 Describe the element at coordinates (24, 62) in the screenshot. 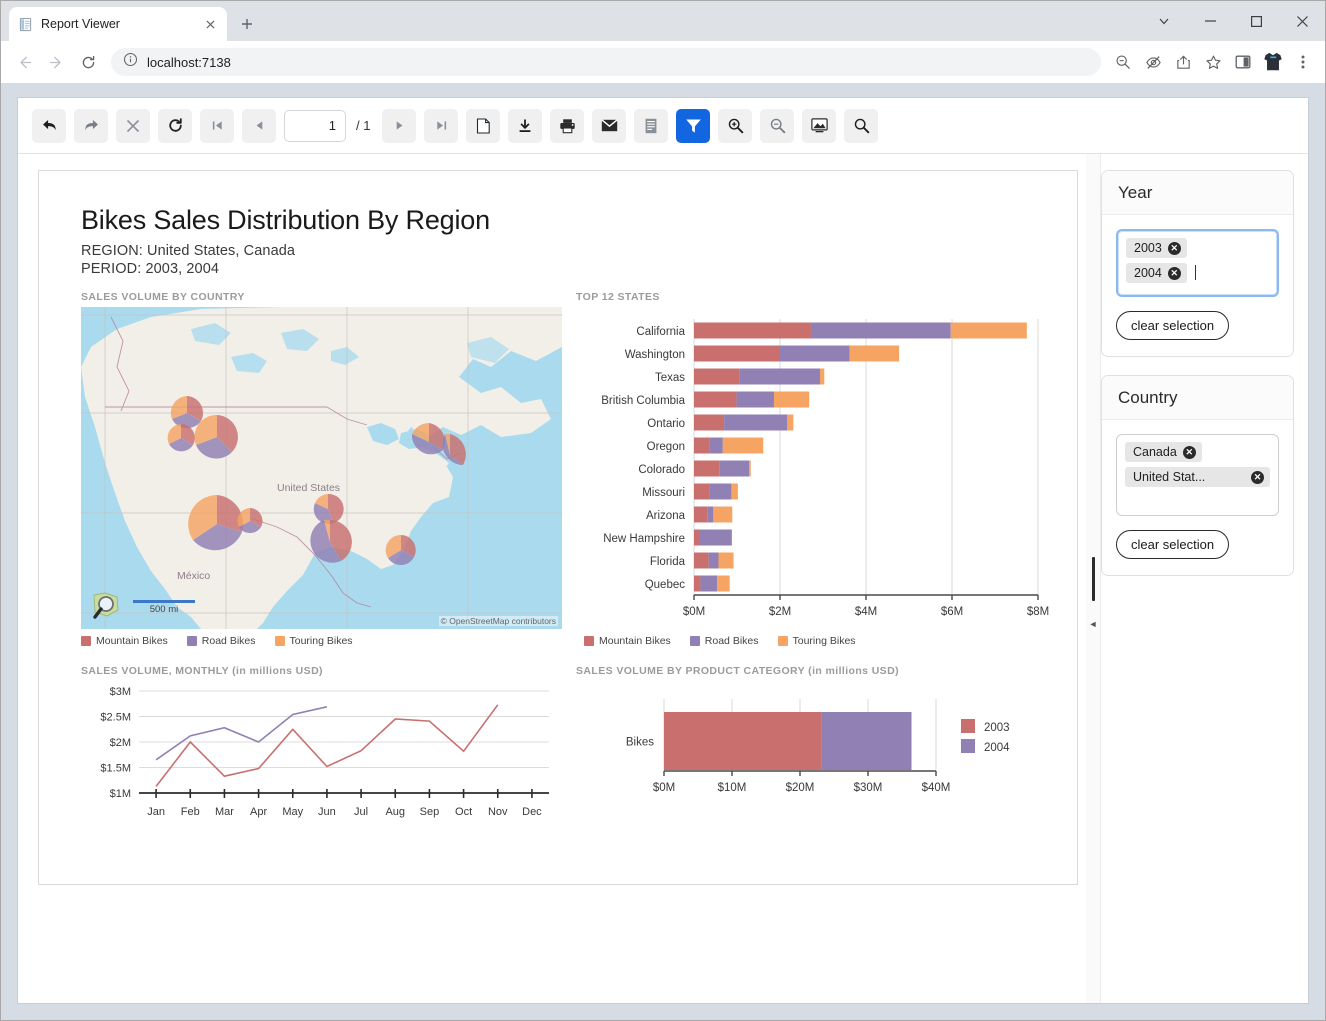

I see `back-arrow-icon` at that location.